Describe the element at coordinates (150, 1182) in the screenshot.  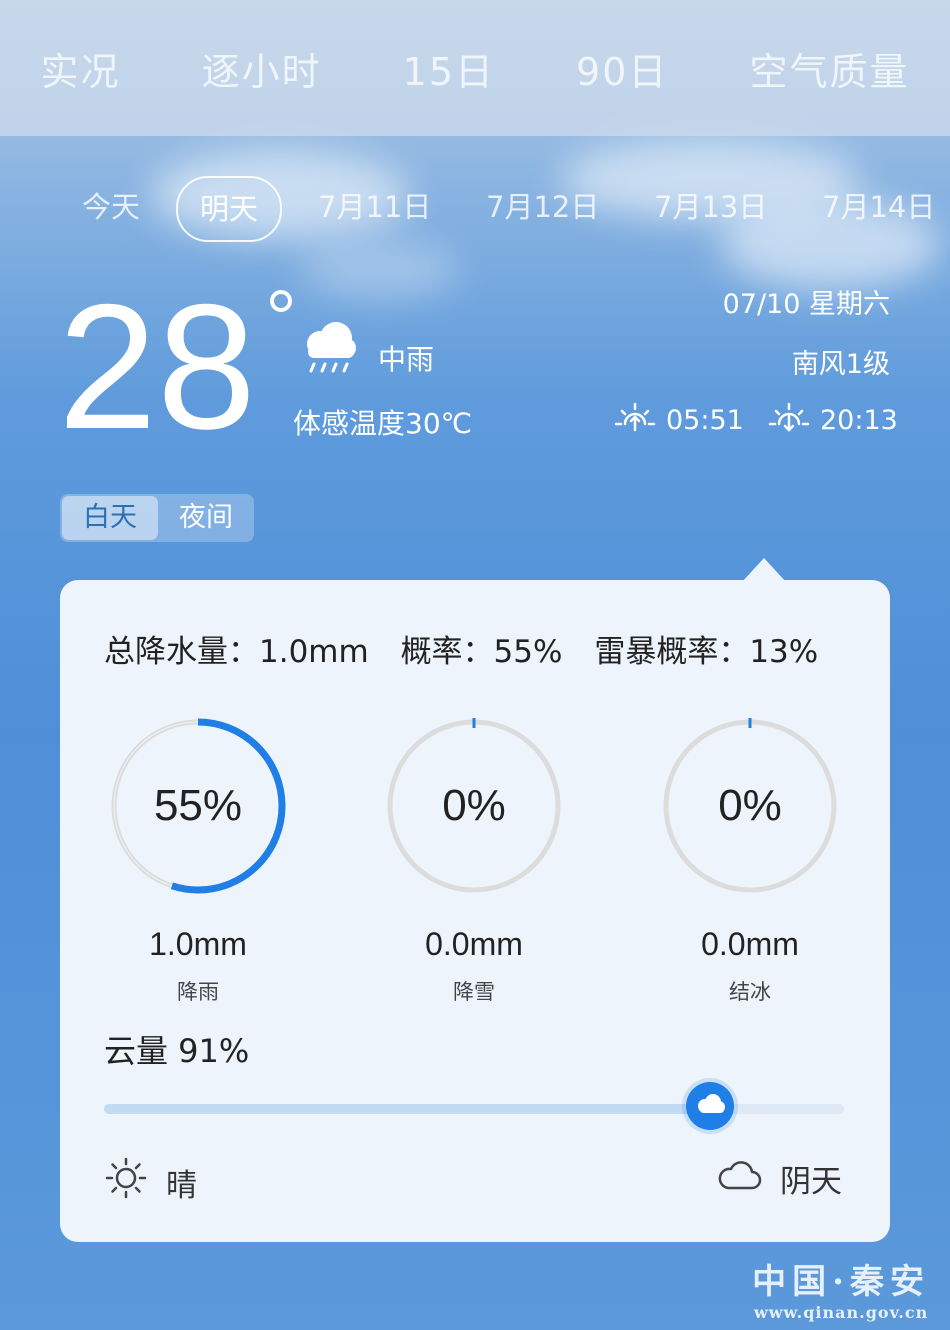
I see `clear-end: 晴` at that location.